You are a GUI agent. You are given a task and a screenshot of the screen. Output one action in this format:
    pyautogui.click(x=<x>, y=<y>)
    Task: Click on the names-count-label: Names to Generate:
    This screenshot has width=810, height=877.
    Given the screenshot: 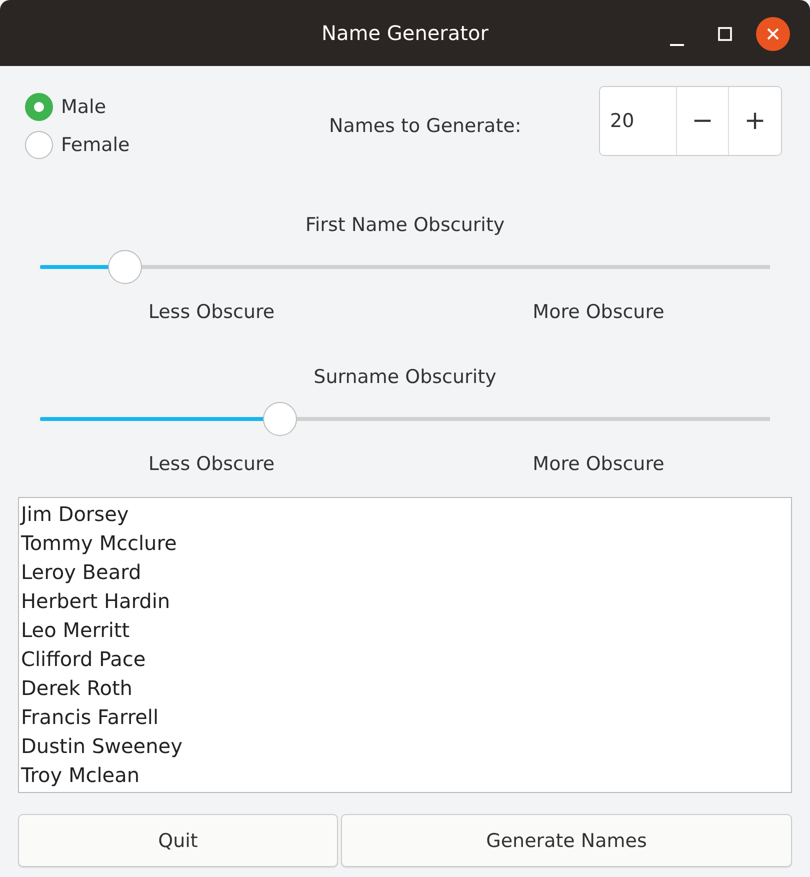 What is the action you would take?
    pyautogui.click(x=425, y=126)
    